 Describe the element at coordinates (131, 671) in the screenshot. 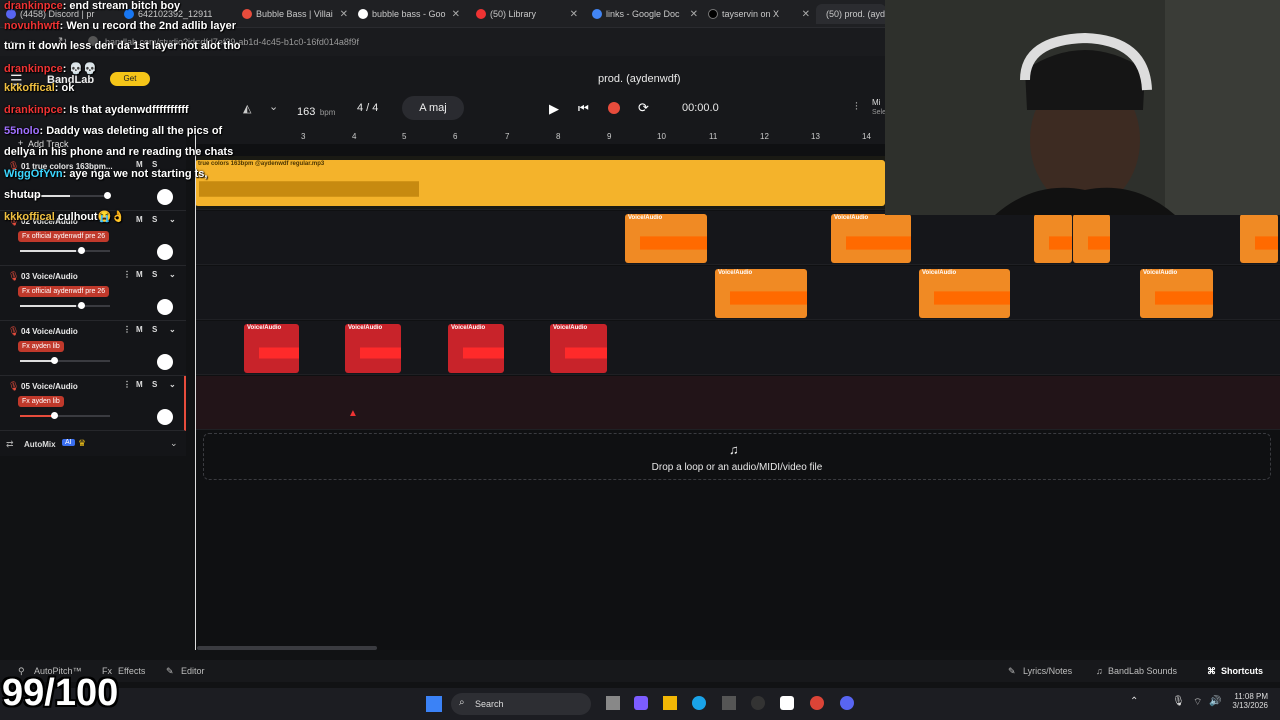

I see `effects-button: Effects` at that location.